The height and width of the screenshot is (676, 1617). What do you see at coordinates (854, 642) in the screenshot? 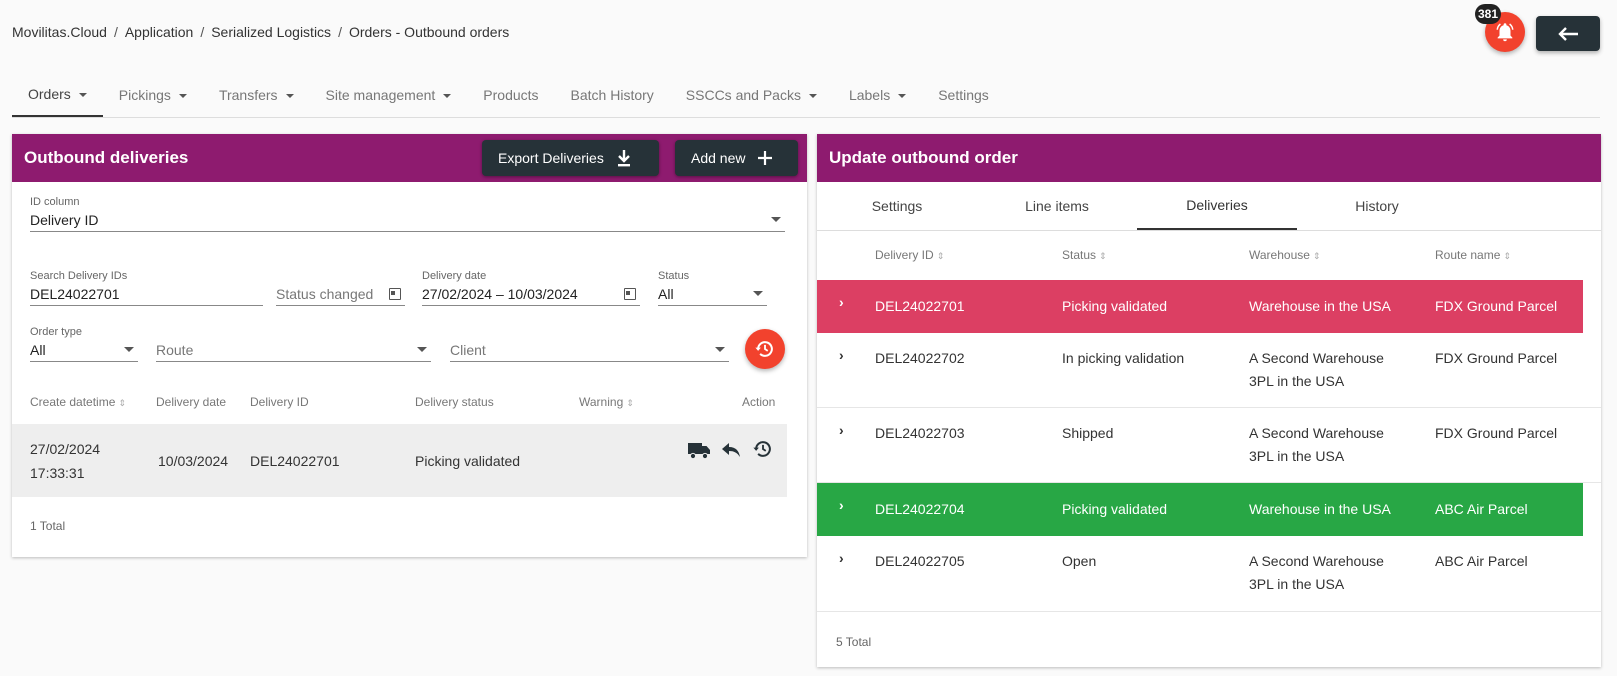
I see `total-count: 5 Total` at bounding box center [854, 642].